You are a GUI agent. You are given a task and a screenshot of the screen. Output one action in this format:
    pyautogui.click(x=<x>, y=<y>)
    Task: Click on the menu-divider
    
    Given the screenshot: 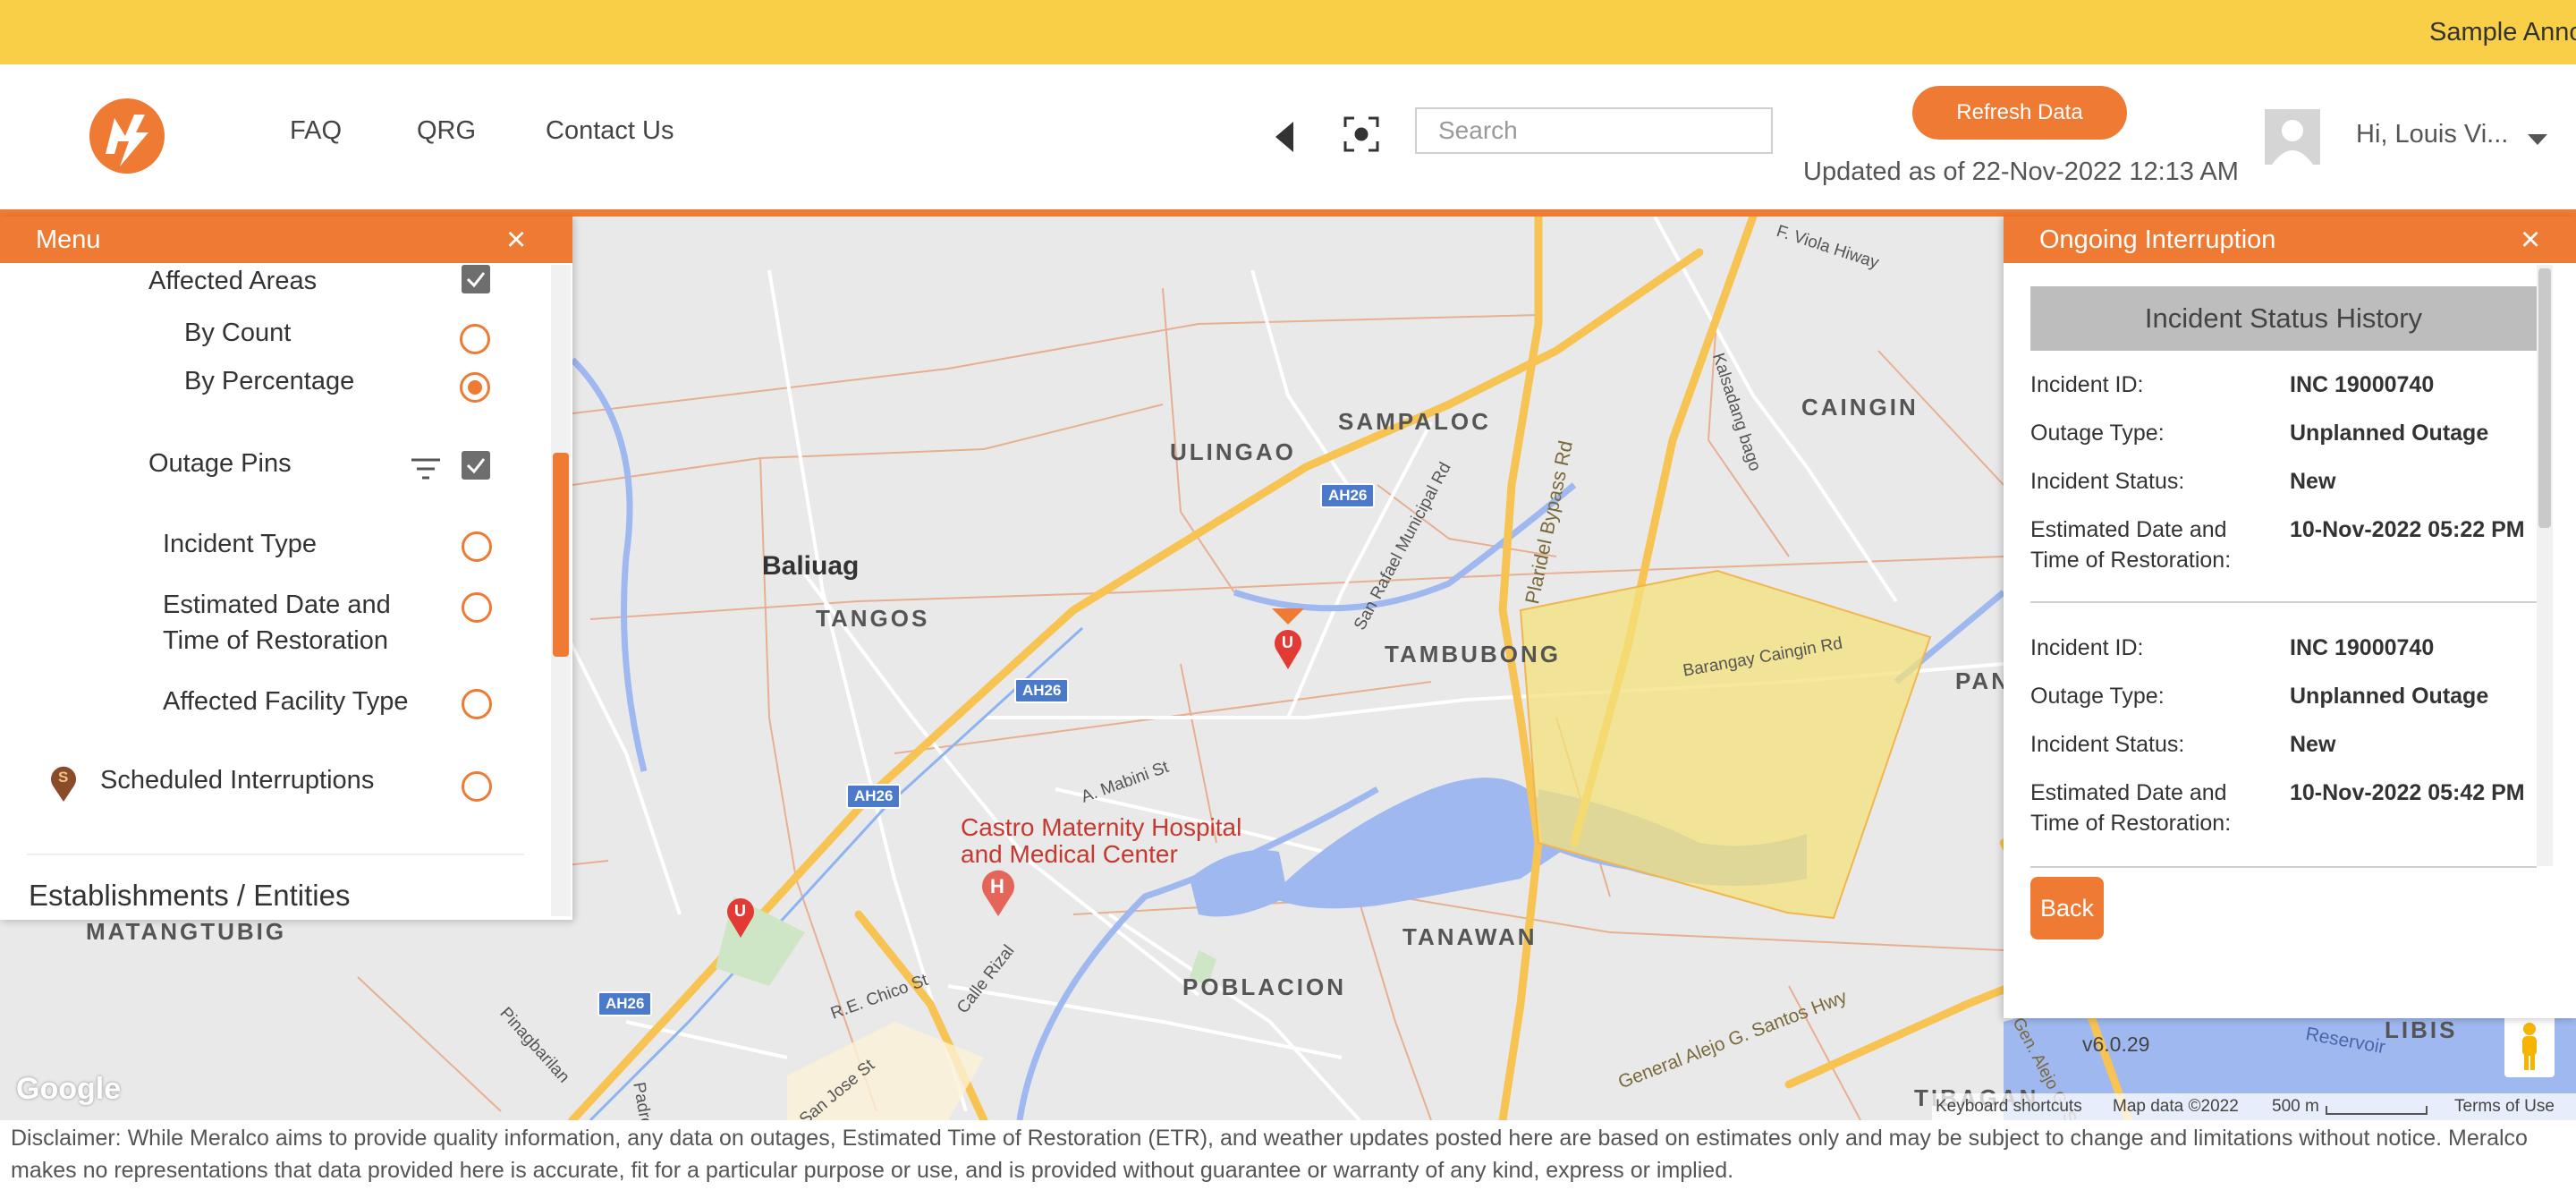 What is the action you would take?
    pyautogui.click(x=275, y=854)
    